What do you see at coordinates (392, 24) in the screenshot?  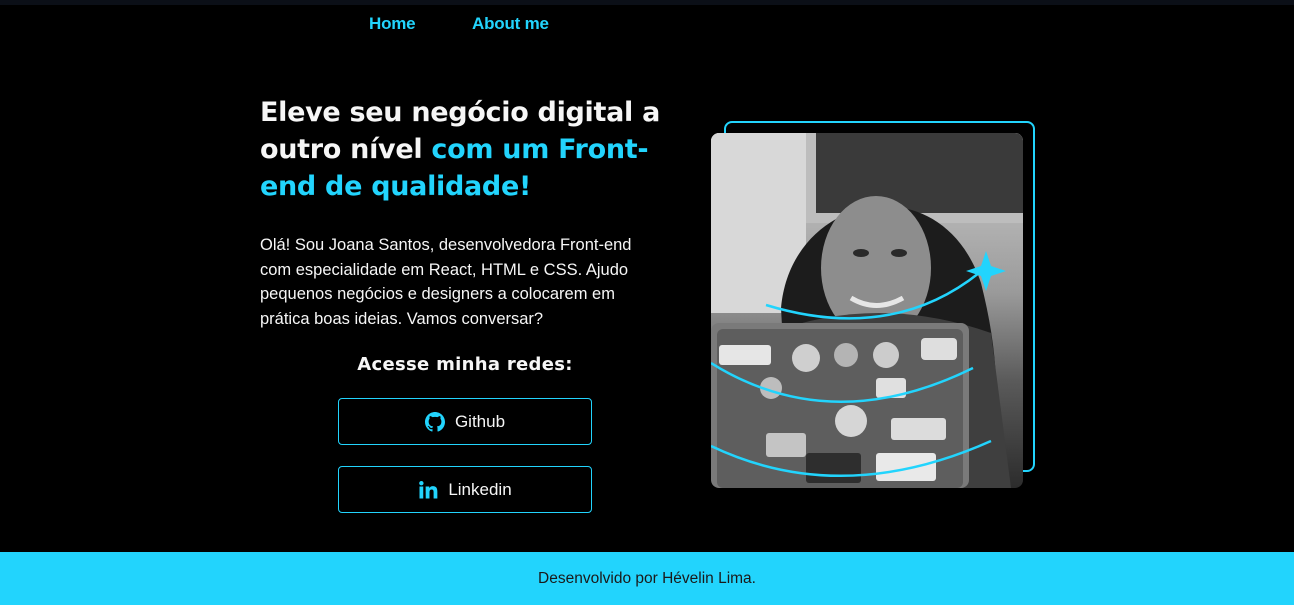 I see `nav-link-home: Home` at bounding box center [392, 24].